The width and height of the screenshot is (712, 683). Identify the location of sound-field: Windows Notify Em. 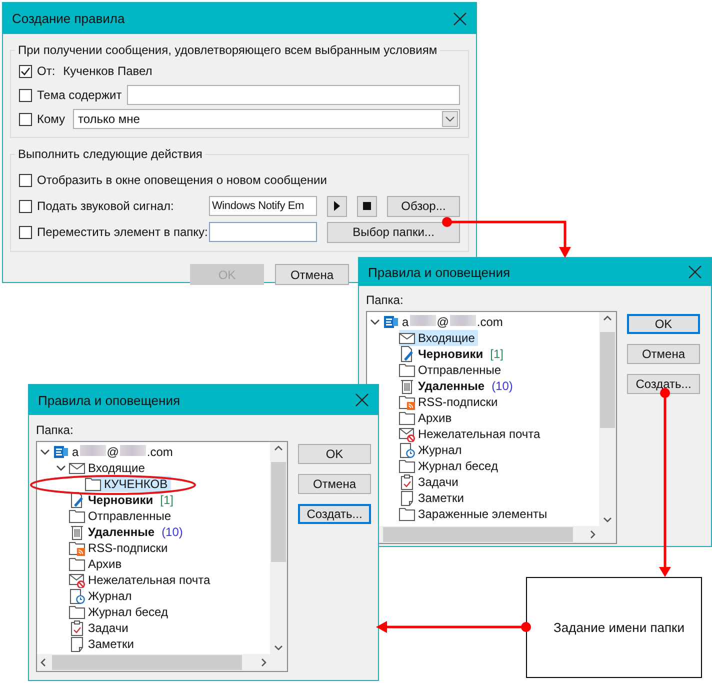
(263, 206).